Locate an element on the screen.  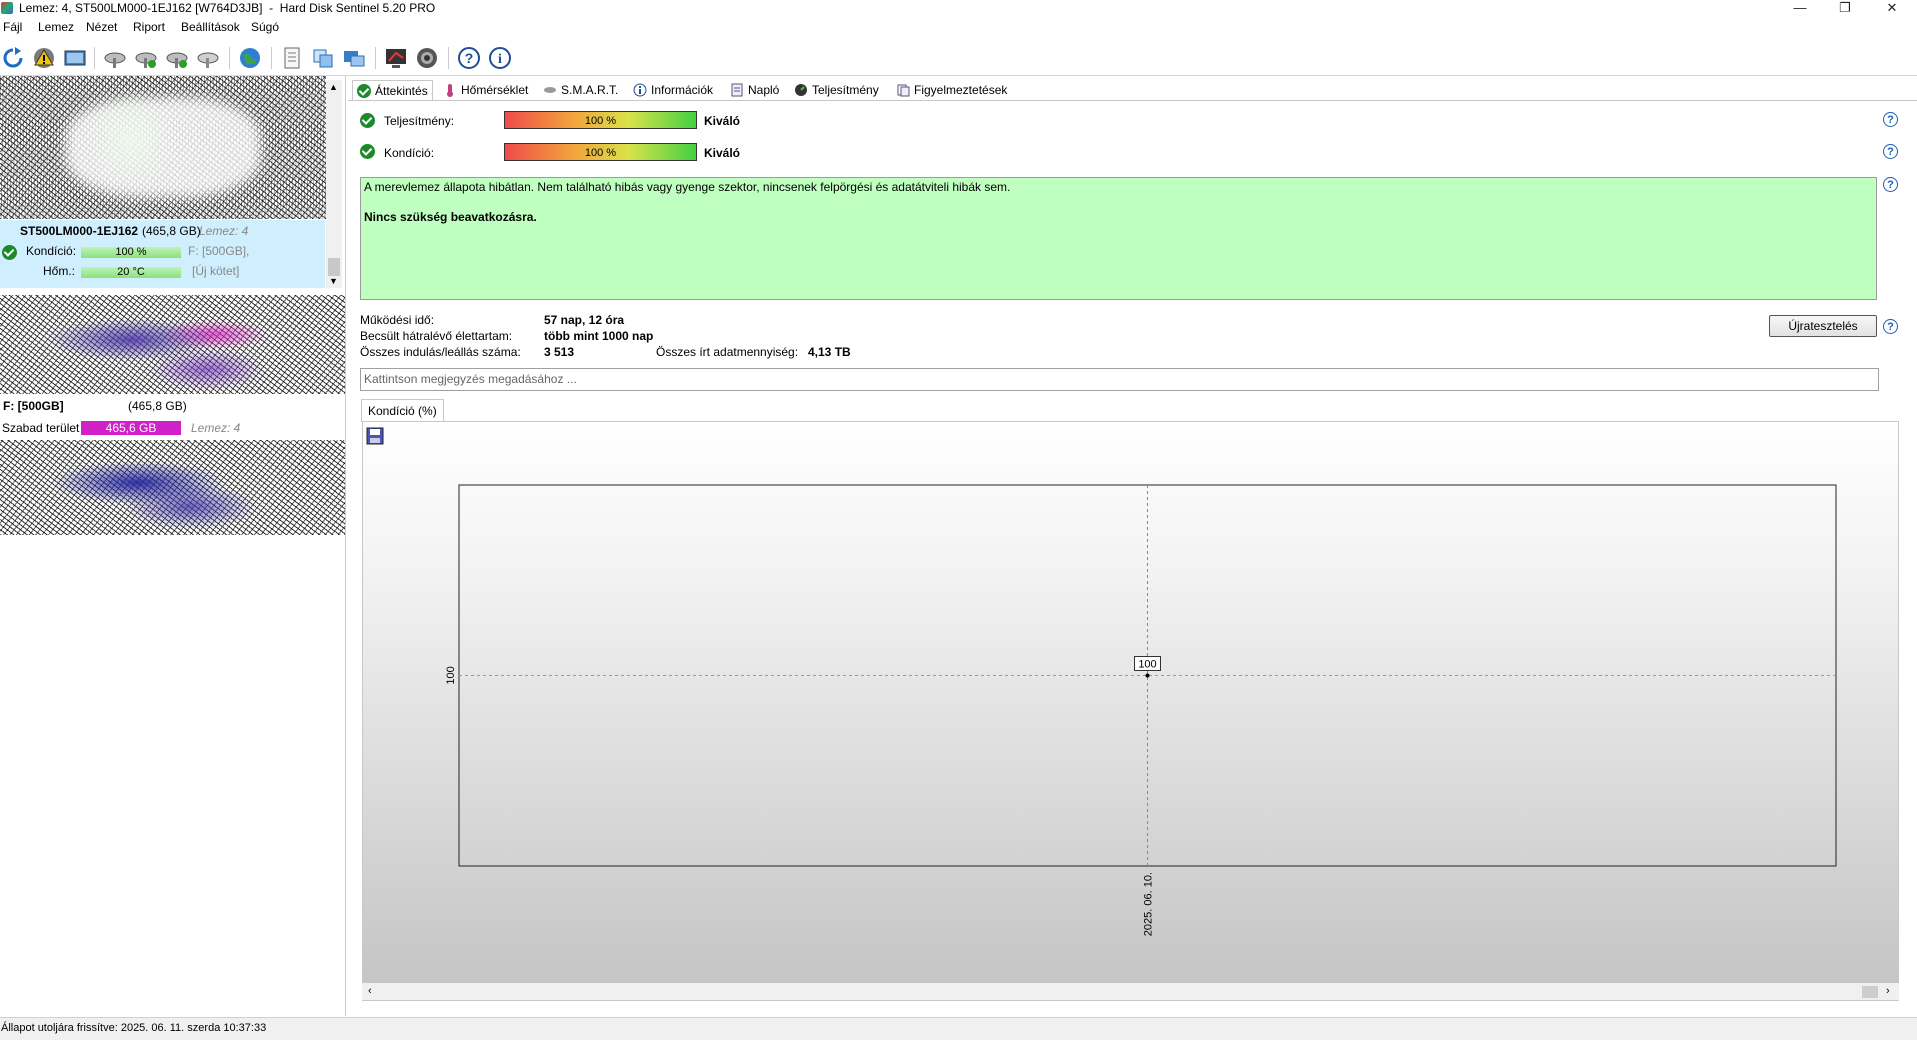
menu-settings: Beállítások is located at coordinates (210, 27).